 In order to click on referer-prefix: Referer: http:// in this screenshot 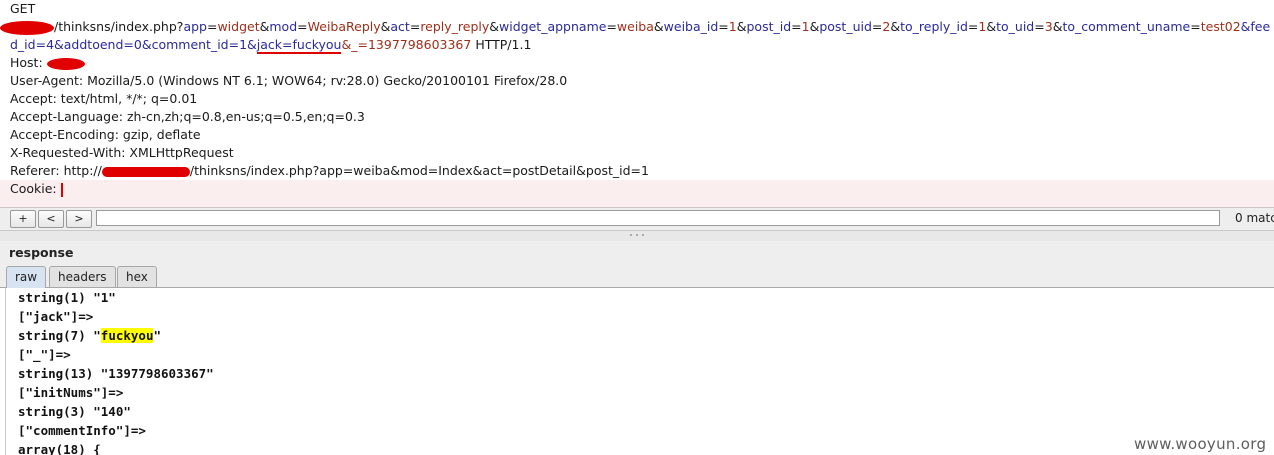, I will do `click(56, 170)`.